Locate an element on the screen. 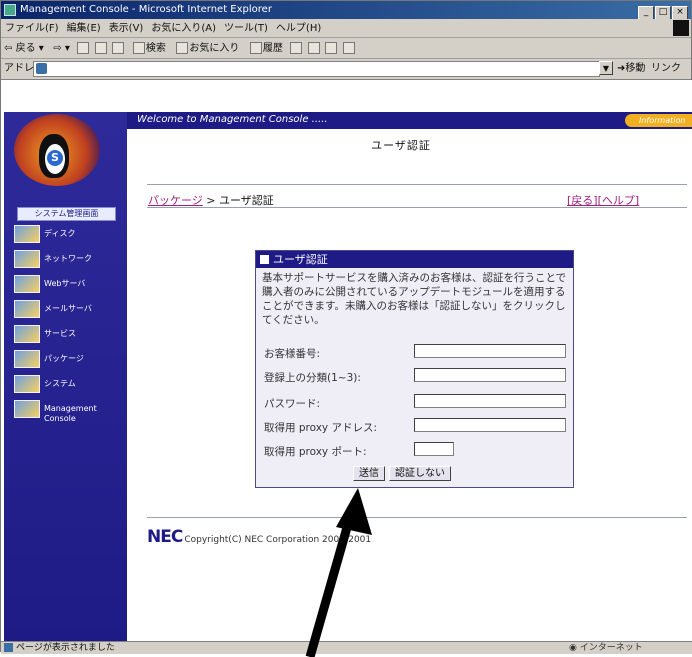 The width and height of the screenshot is (692, 657). back-label: 戻る is located at coordinates (25, 48).